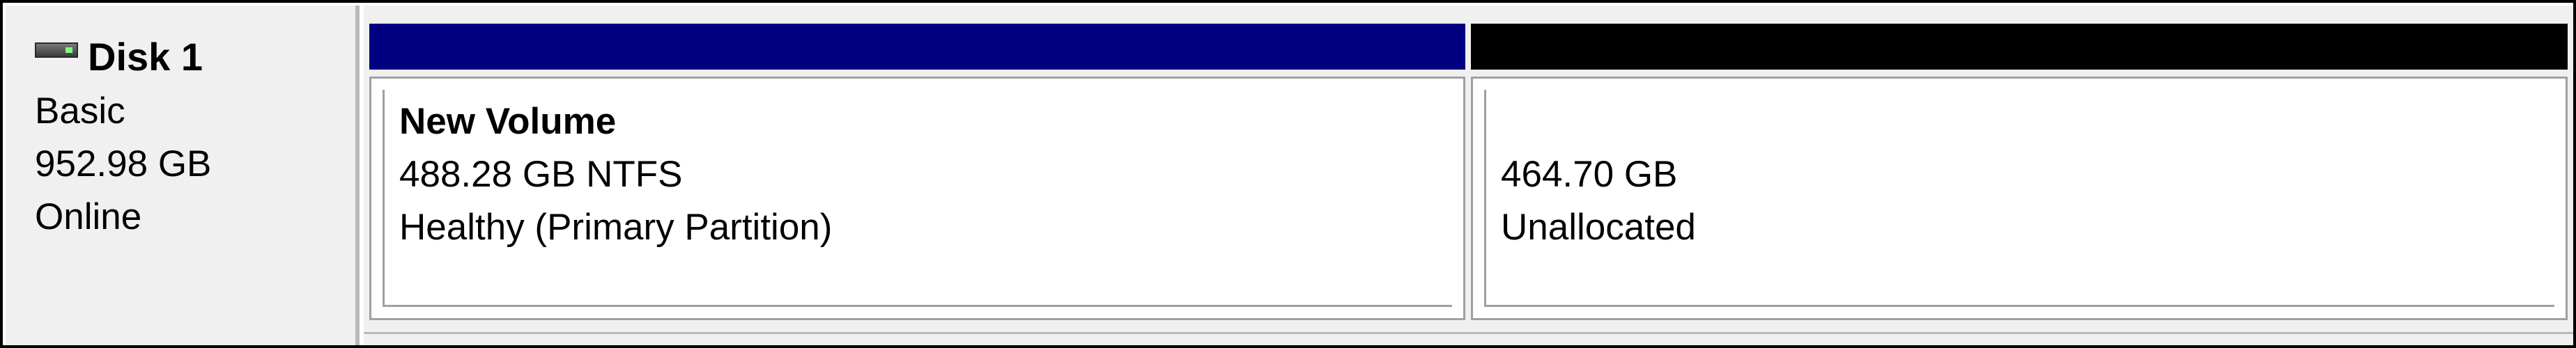 Image resolution: width=2576 pixels, height=348 pixels. I want to click on disk-title: Disk 1, so click(195, 56).